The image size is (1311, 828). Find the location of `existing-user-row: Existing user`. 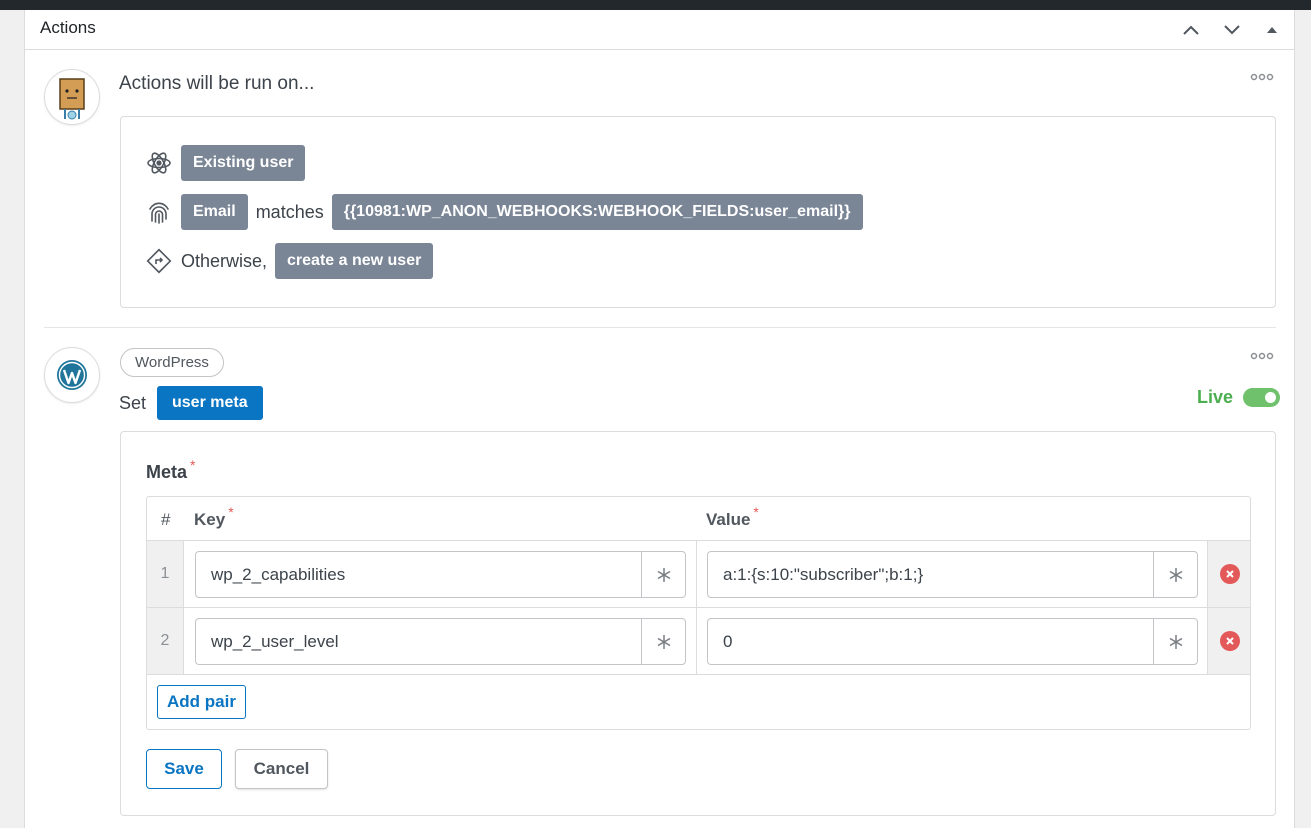

existing-user-row: Existing user is located at coordinates (225, 163).